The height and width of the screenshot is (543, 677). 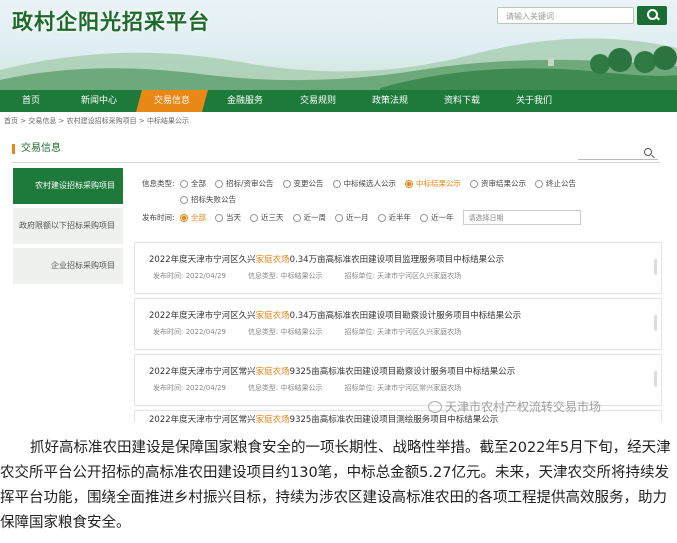 What do you see at coordinates (303, 183) in the screenshot?
I see `info-type-change: 变更公告` at bounding box center [303, 183].